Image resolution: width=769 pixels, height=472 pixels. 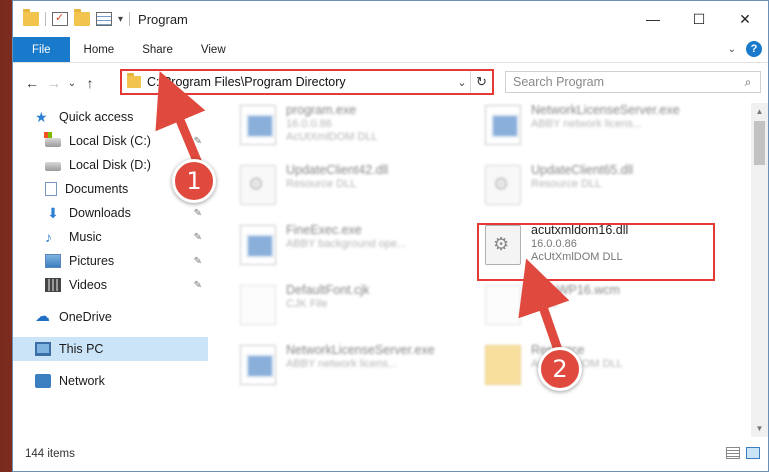 What do you see at coordinates (309, 124) in the screenshot?
I see `file-detail: 16.0.0.86` at bounding box center [309, 124].